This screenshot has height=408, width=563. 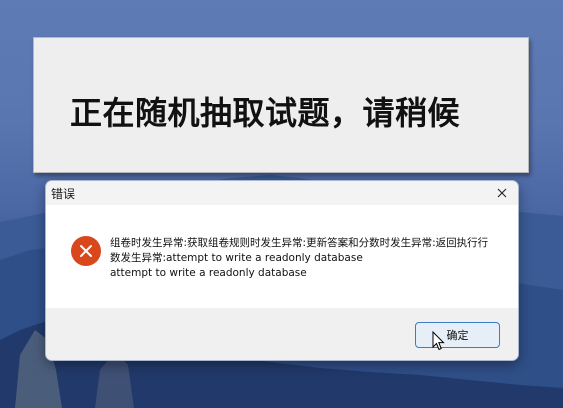 I want to click on error-icon, so click(x=86, y=251).